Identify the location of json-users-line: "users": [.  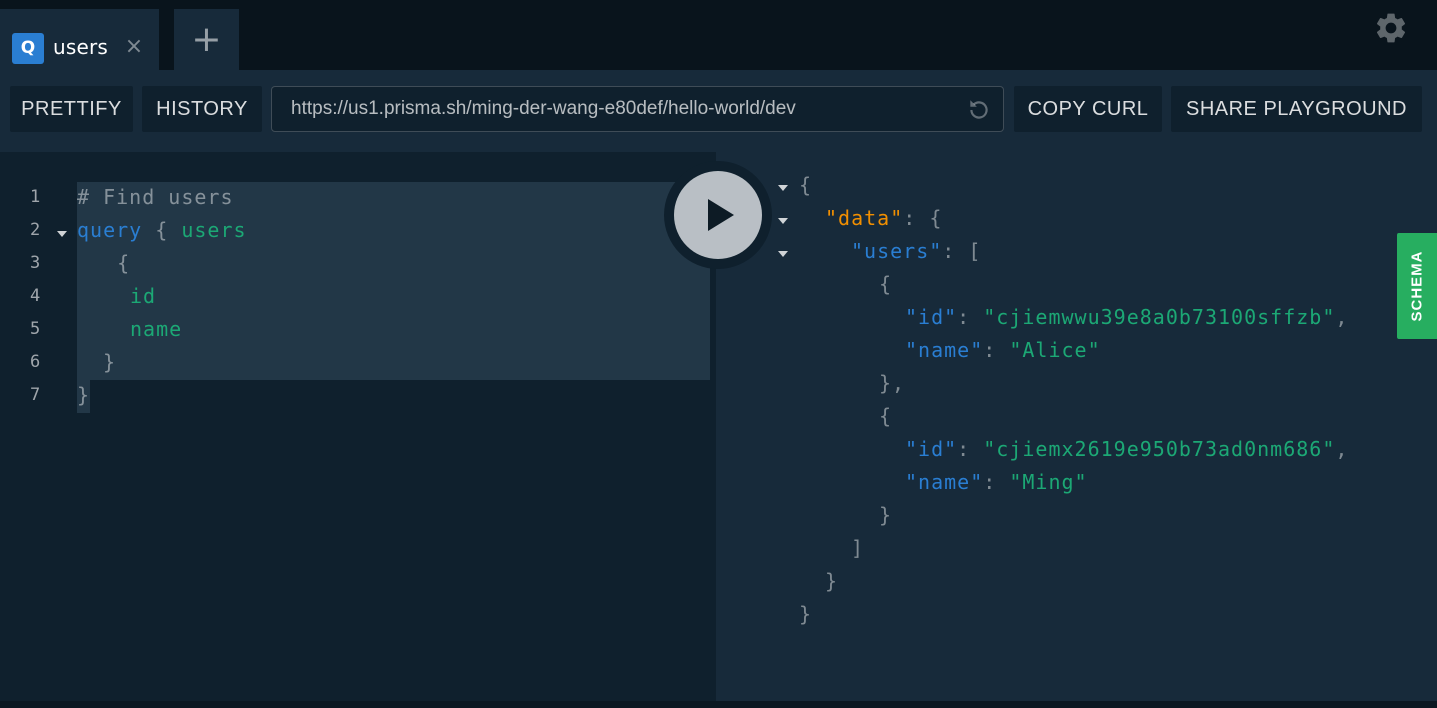
(916, 251).